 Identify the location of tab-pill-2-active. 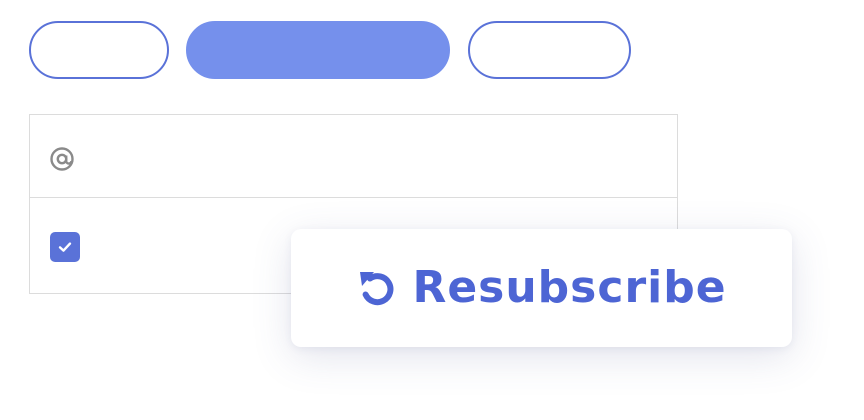
(318, 50).